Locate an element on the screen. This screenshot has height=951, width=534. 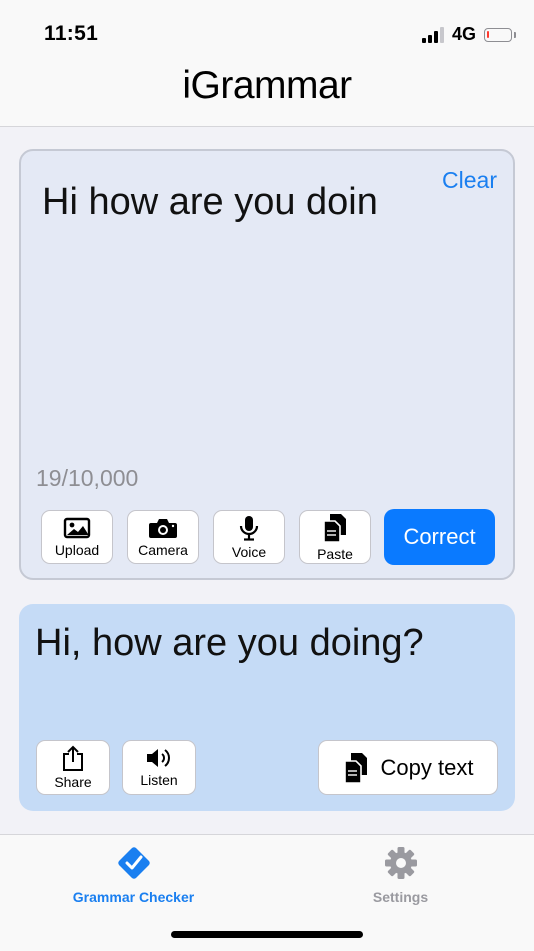
corrected-text: Hi, how are you doing? is located at coordinates (229, 643).